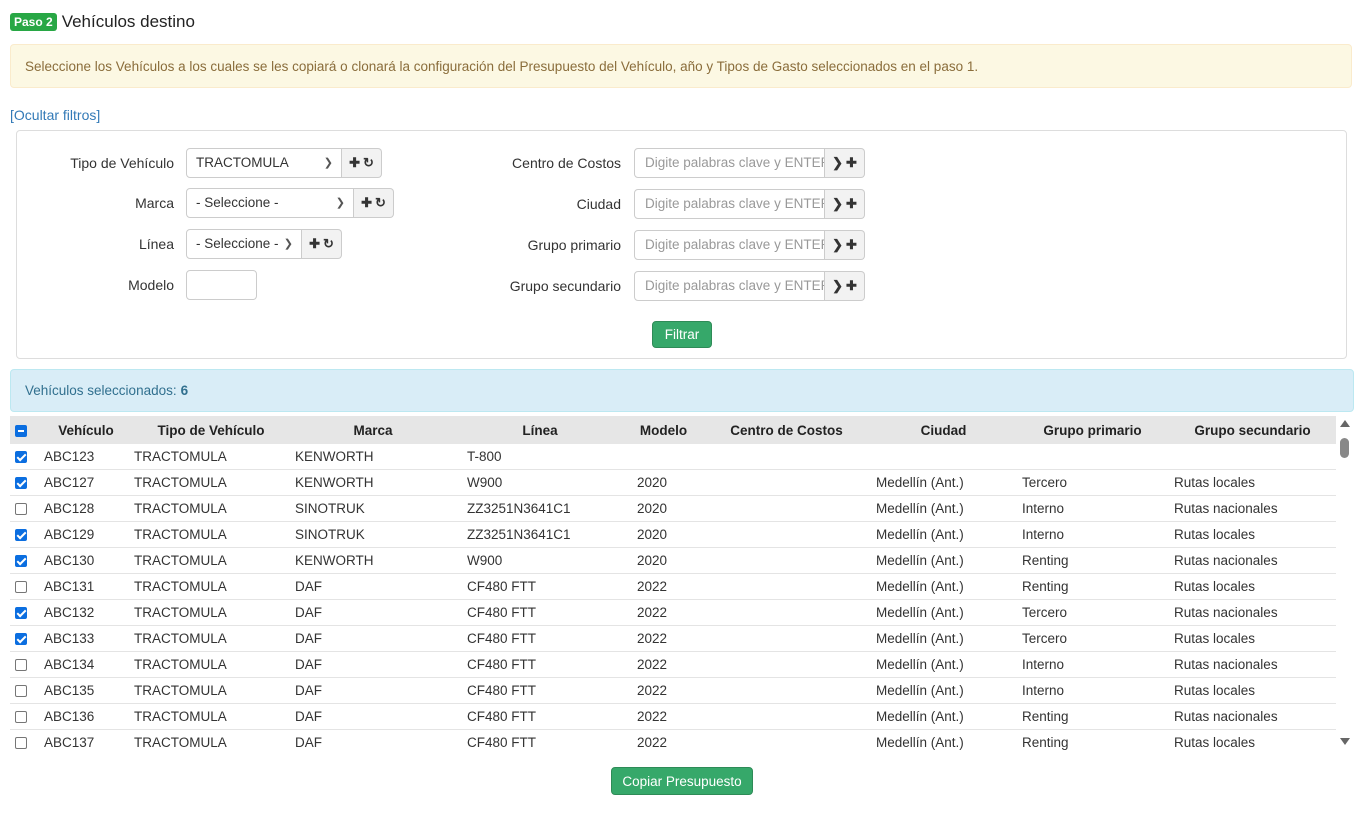  Describe the element at coordinates (598, 204) in the screenshot. I see `ciudad-label: Ciudad` at that location.